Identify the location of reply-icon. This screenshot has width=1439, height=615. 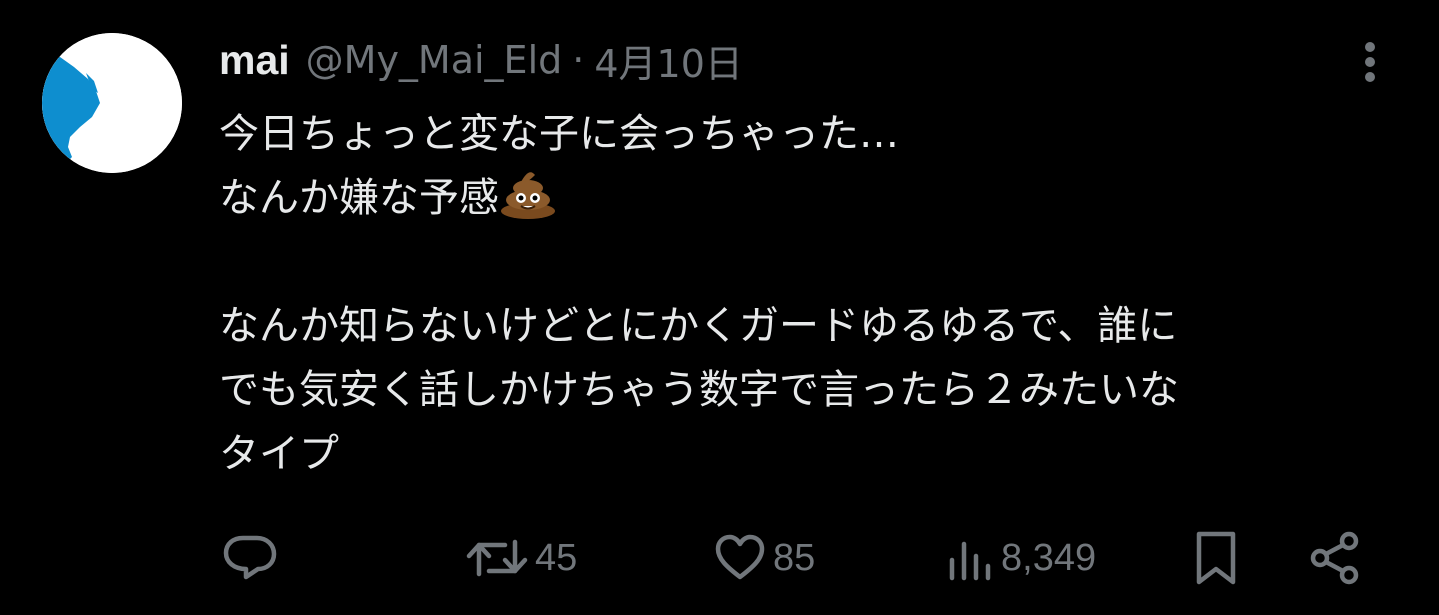
(250, 558).